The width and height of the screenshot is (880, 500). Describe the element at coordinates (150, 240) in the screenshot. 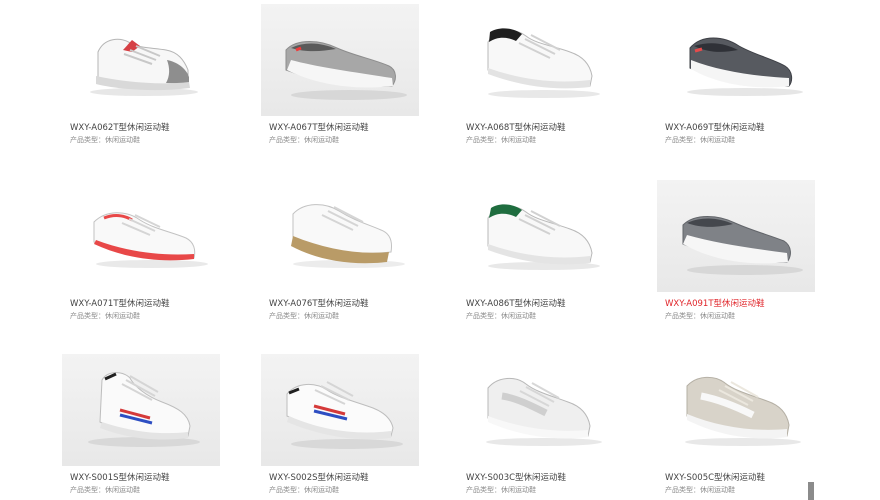

I see `white-canvas-red-trim-icon` at that location.